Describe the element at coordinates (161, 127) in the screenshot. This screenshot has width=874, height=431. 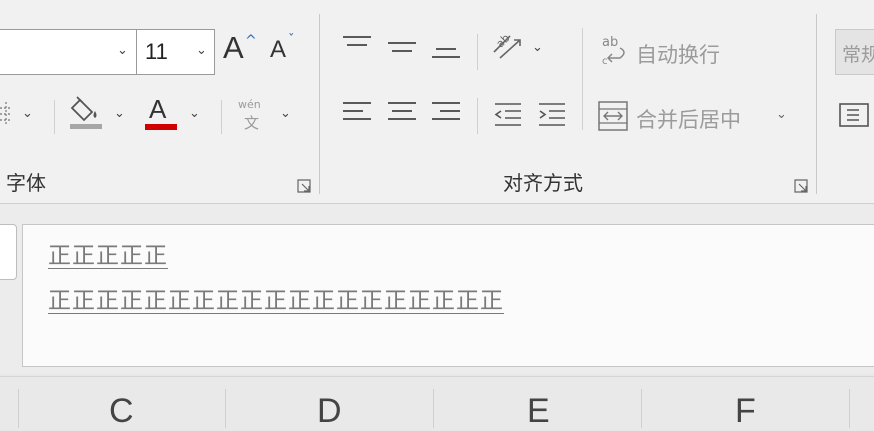
I see `font-color-bar` at that location.